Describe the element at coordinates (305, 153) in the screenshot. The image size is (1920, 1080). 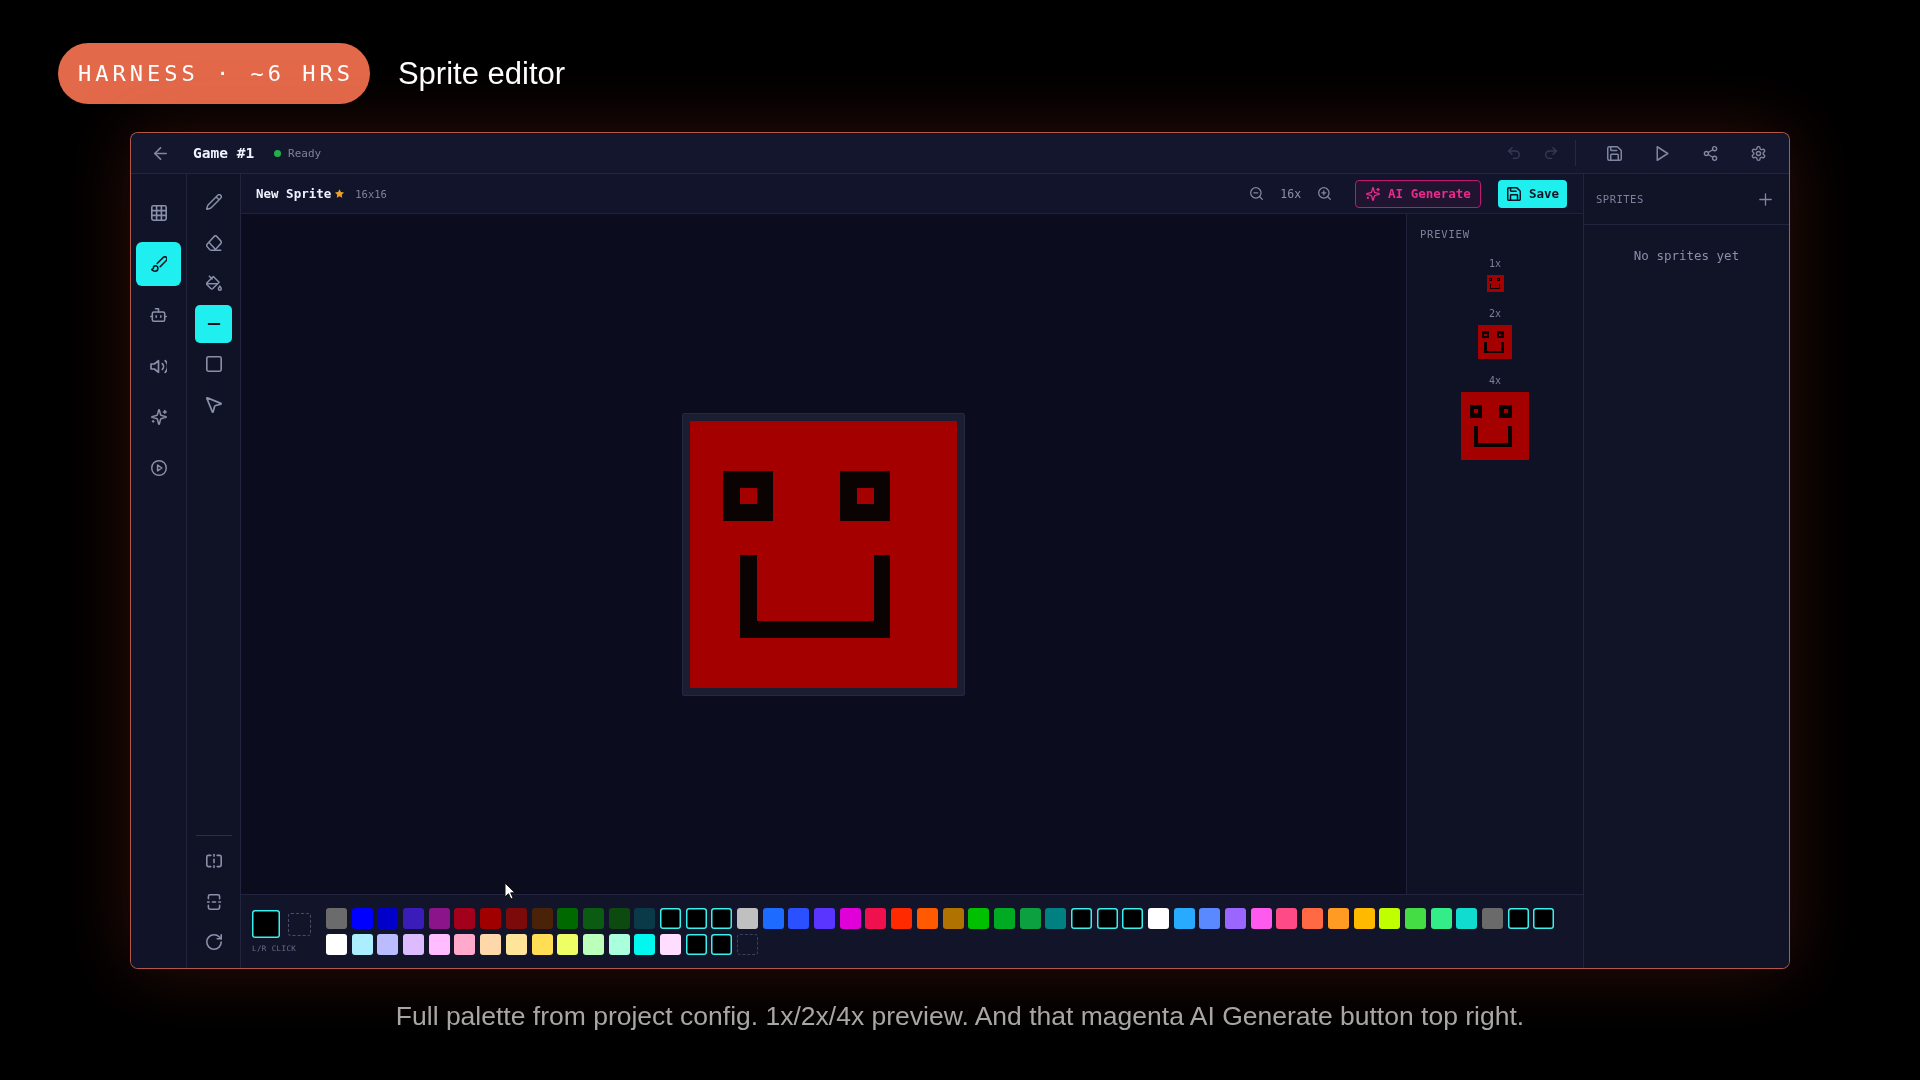
I see `status-label: Ready` at that location.